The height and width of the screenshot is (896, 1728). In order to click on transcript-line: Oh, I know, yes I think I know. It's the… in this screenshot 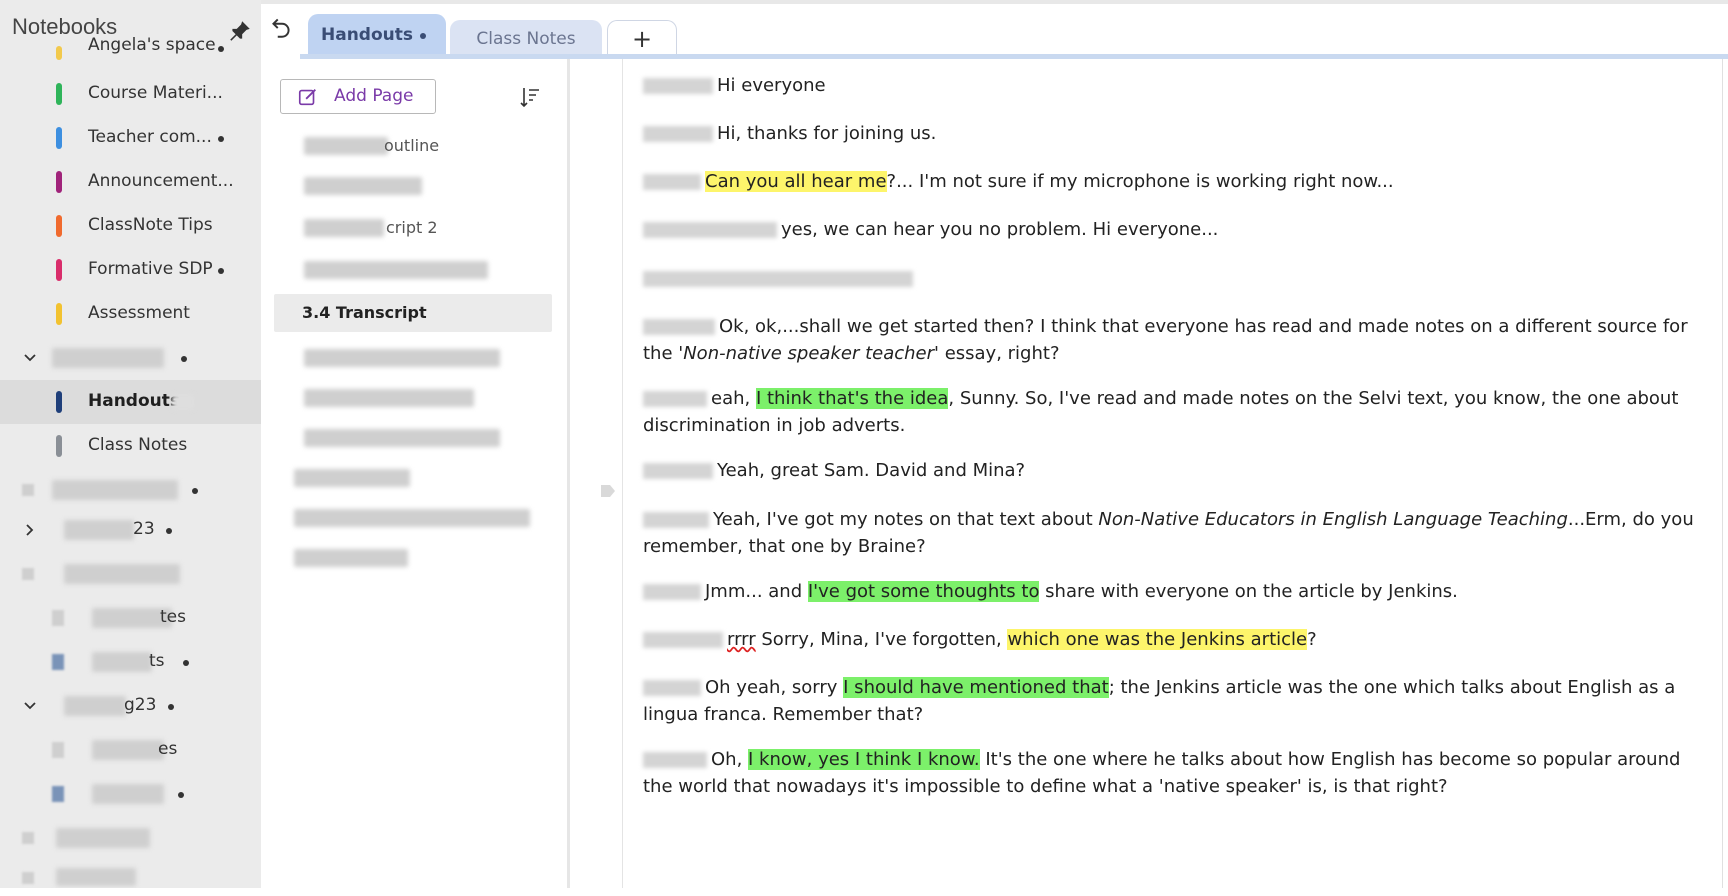, I will do `click(1173, 773)`.